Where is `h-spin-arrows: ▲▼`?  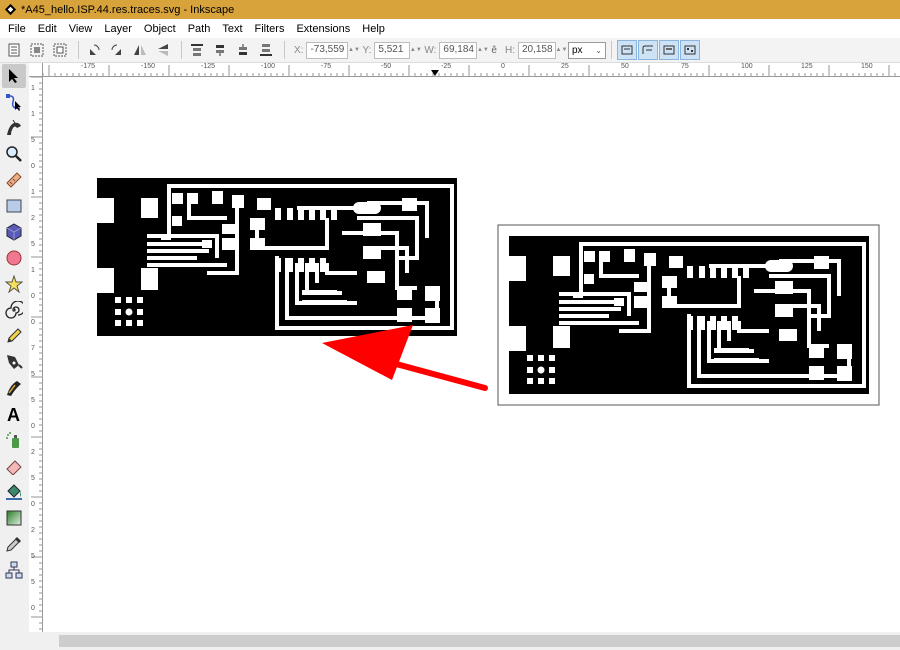
h-spin-arrows: ▲▼ is located at coordinates (562, 50).